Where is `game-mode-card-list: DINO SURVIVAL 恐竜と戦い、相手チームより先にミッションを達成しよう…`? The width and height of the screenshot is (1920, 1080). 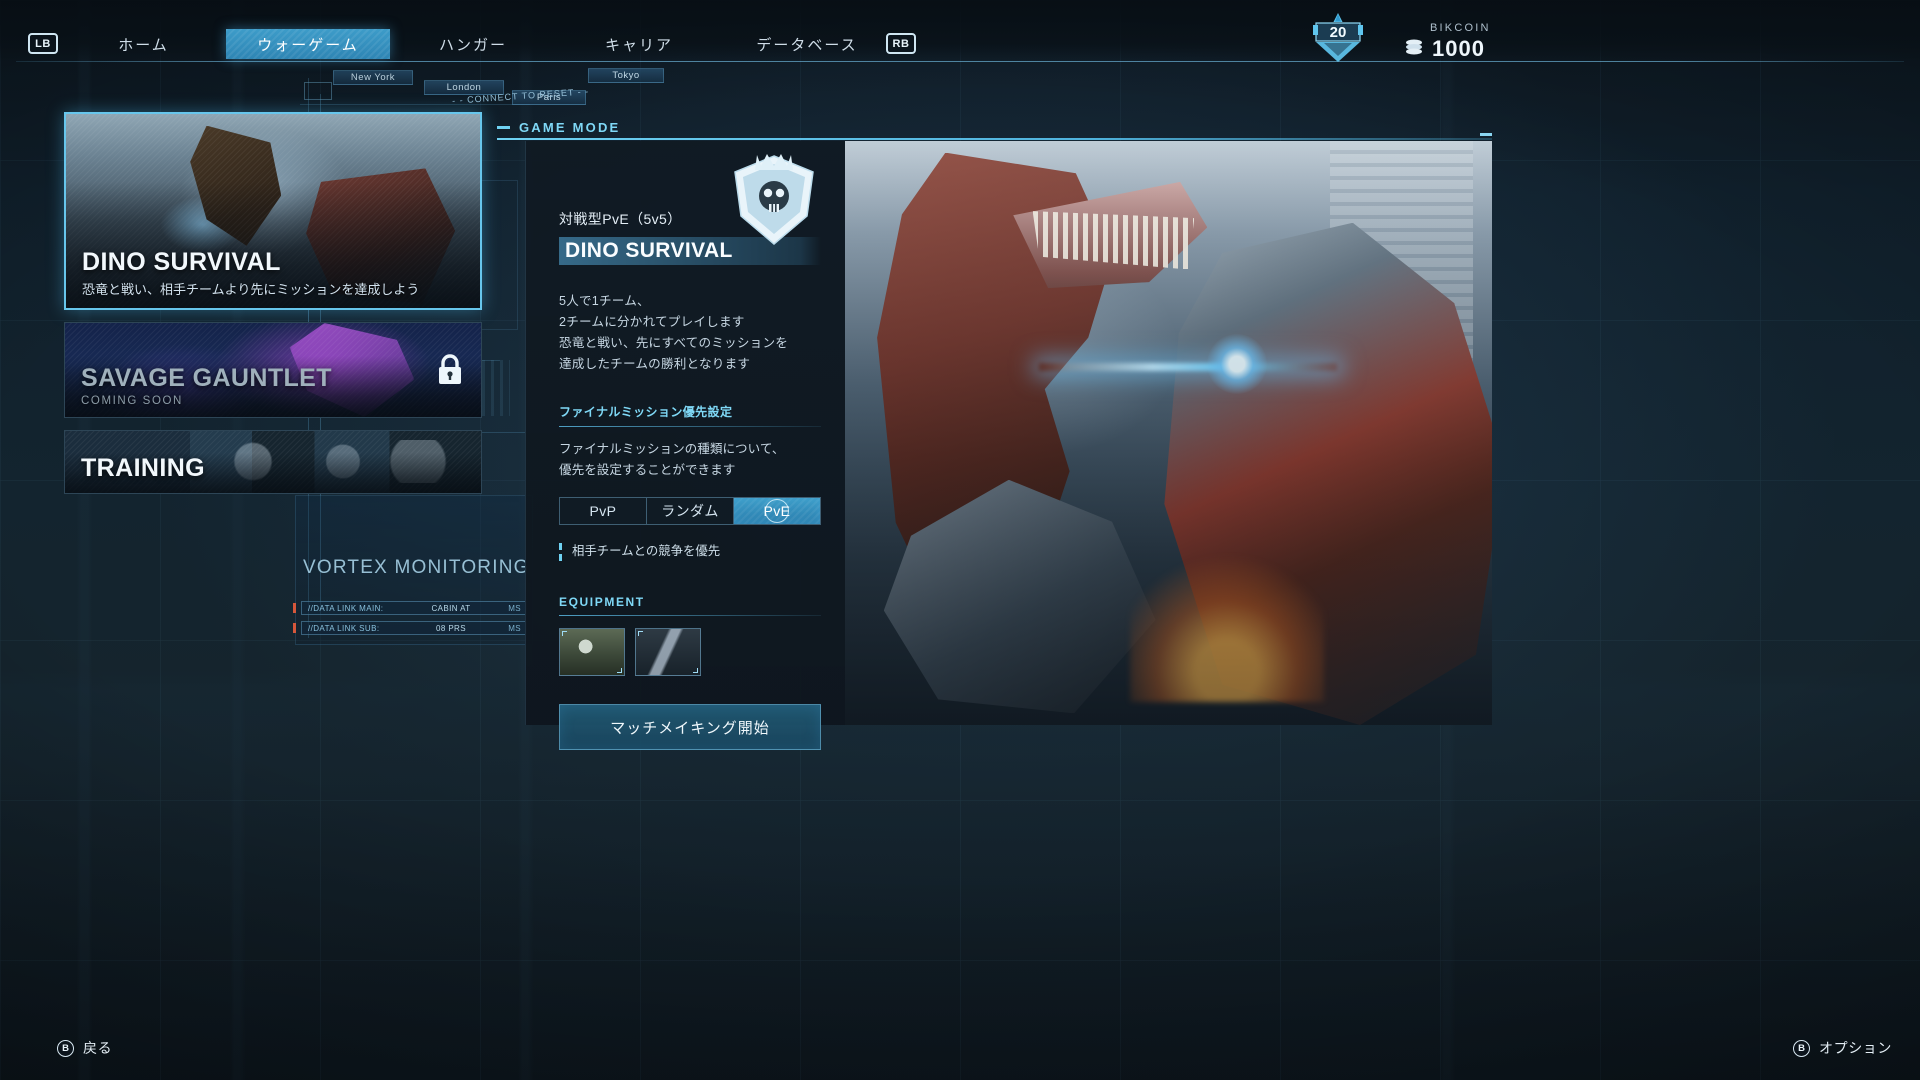 game-mode-card-list: DINO SURVIVAL 恐竜と戦い、相手チームより先にミッションを達成しよう… is located at coordinates (273, 309).